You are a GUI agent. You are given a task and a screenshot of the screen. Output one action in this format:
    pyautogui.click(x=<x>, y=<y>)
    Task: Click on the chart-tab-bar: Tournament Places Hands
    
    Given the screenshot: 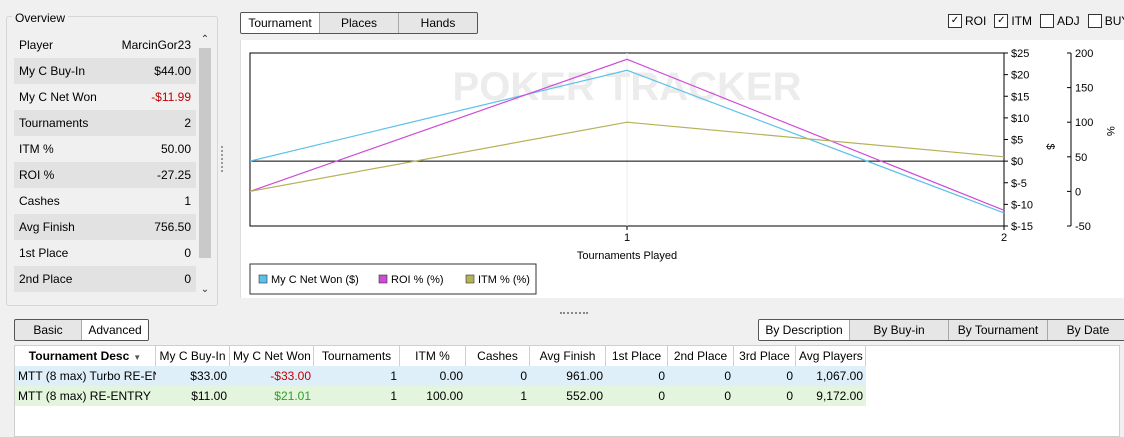 What is the action you would take?
    pyautogui.click(x=359, y=23)
    